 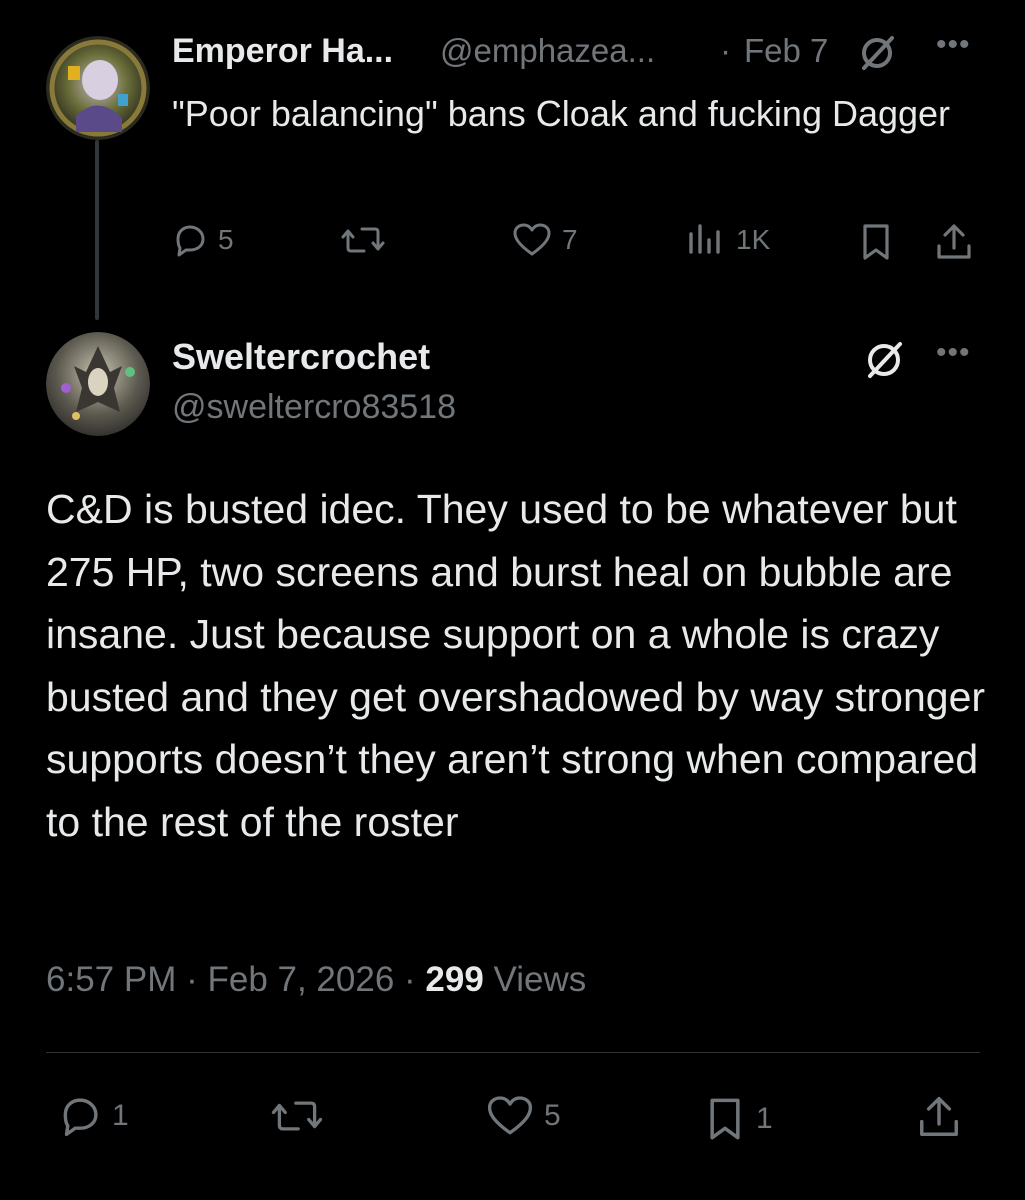 What do you see at coordinates (704, 239) in the screenshot?
I see `views-icon` at bounding box center [704, 239].